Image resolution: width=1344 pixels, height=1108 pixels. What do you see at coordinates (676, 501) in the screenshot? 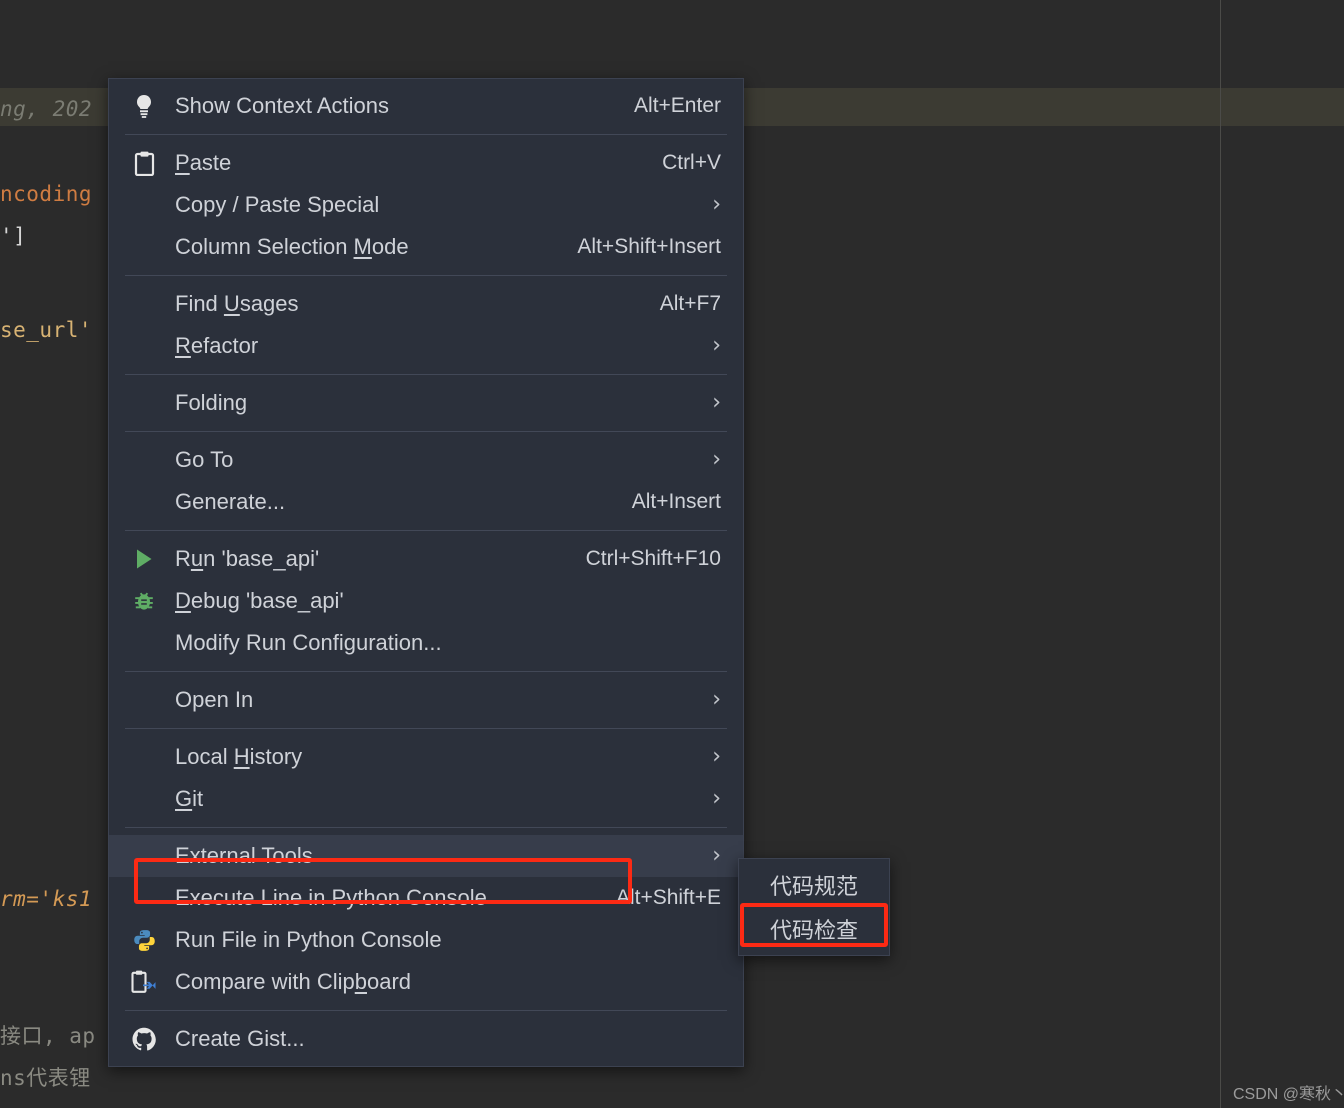
I see `menu-item-shortcut: Alt+Insert` at bounding box center [676, 501].